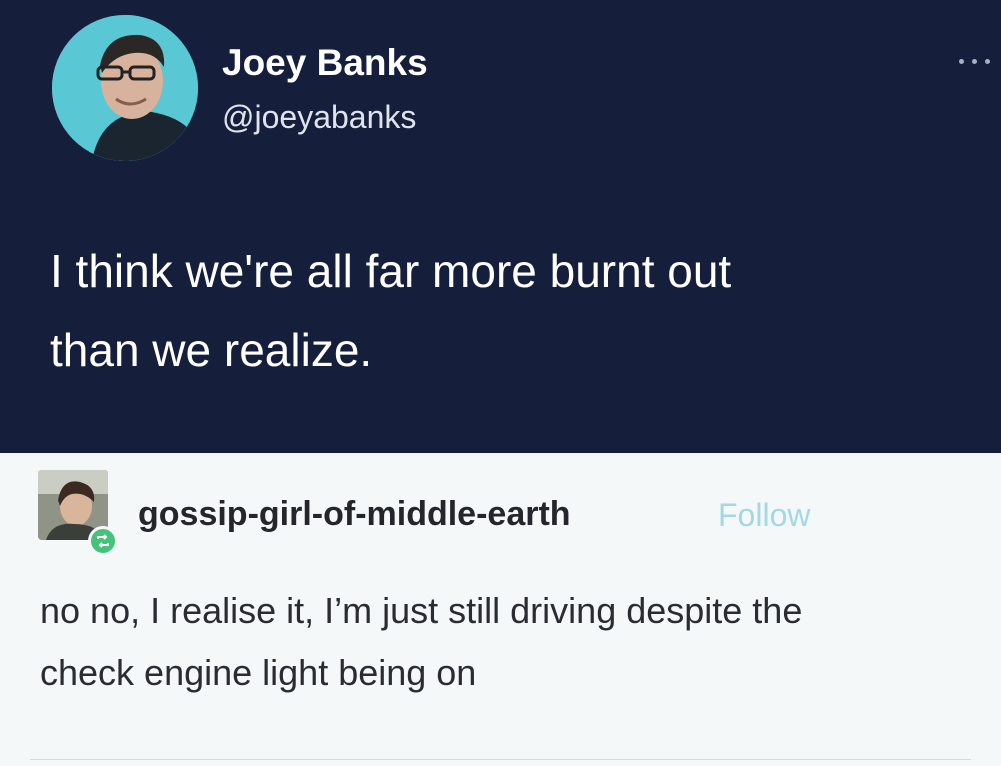  I want to click on divider, so click(500, 759).